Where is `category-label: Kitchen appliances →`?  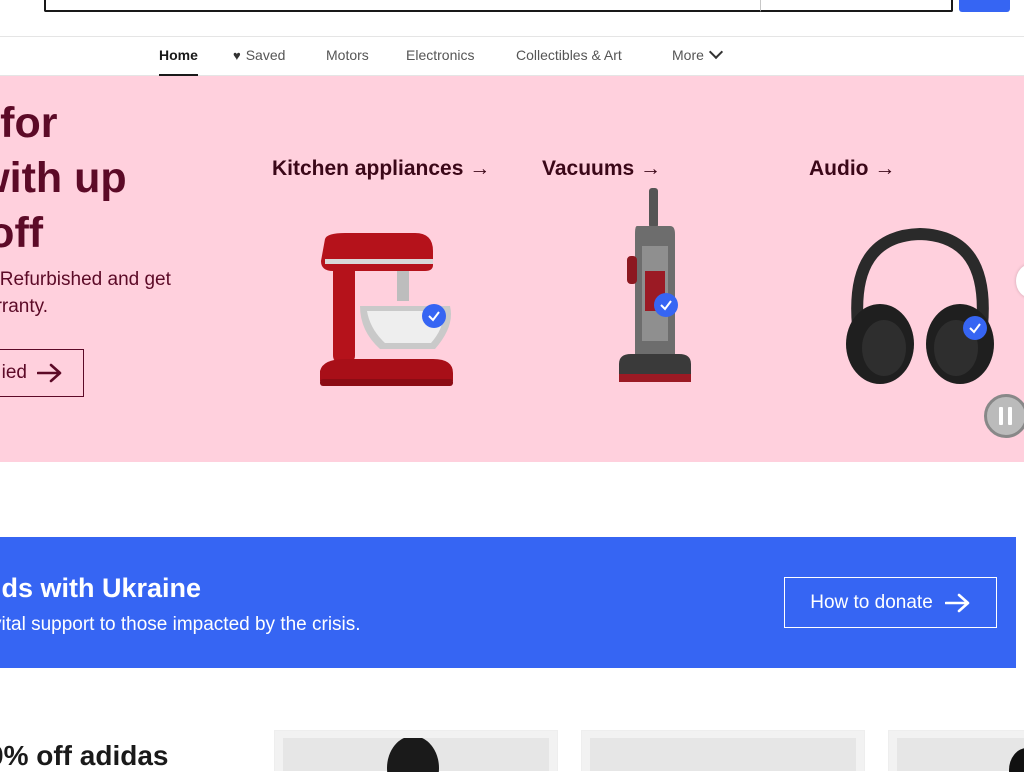
category-label: Kitchen appliances → is located at coordinates (381, 168).